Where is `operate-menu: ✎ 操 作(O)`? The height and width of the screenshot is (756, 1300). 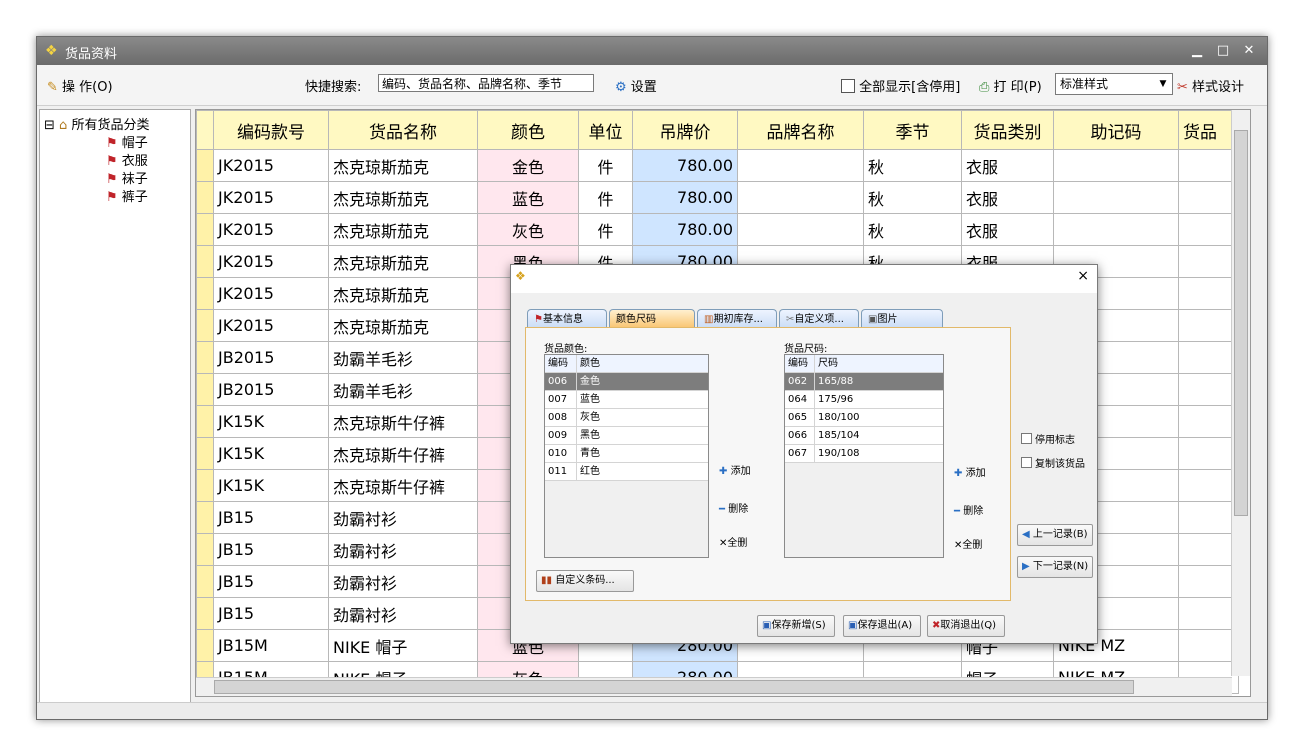
operate-menu: ✎ 操 作(O) is located at coordinates (80, 85).